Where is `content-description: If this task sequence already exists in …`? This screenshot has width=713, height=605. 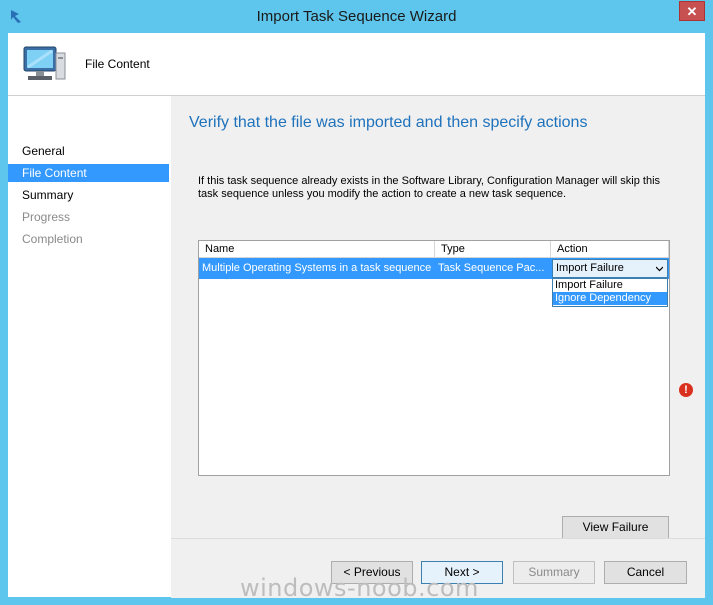 content-description: If this task sequence already exists in … is located at coordinates (429, 187).